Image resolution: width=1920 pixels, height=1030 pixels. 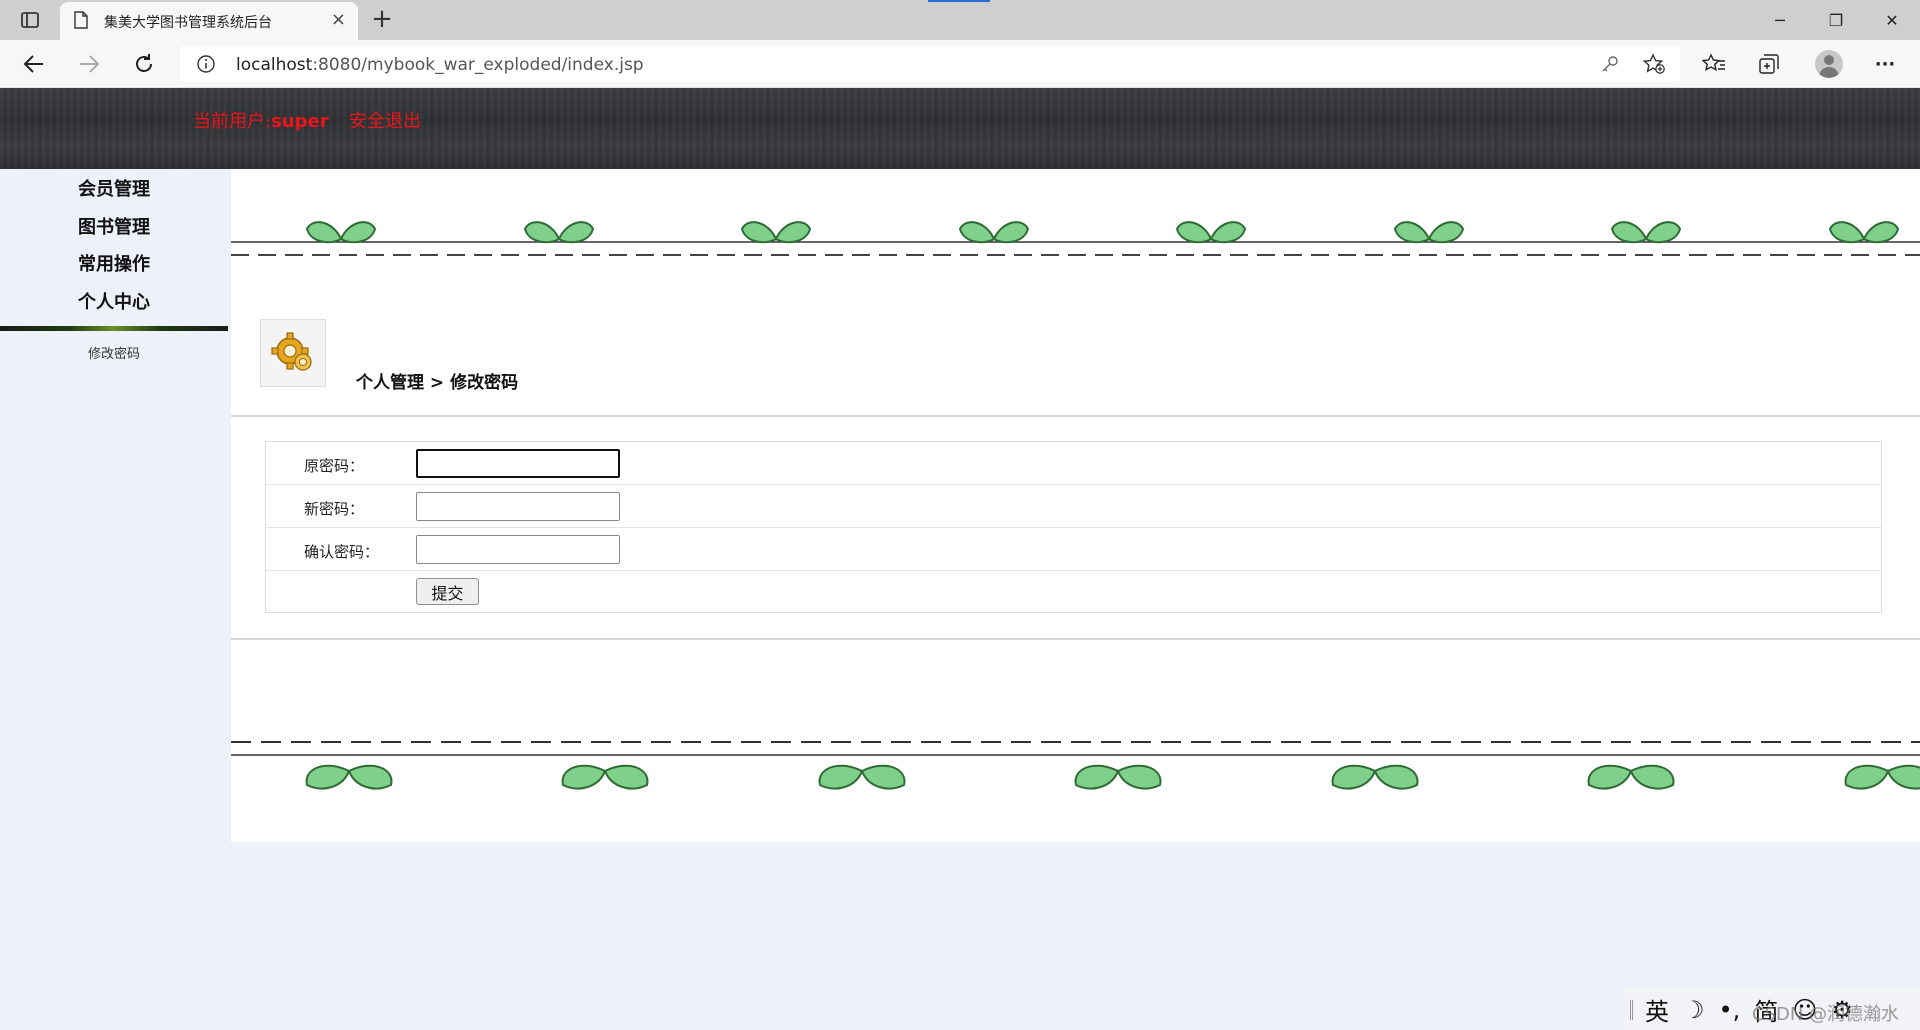 What do you see at coordinates (114, 188) in the screenshot?
I see `sidebar-item-members: 会员管理` at bounding box center [114, 188].